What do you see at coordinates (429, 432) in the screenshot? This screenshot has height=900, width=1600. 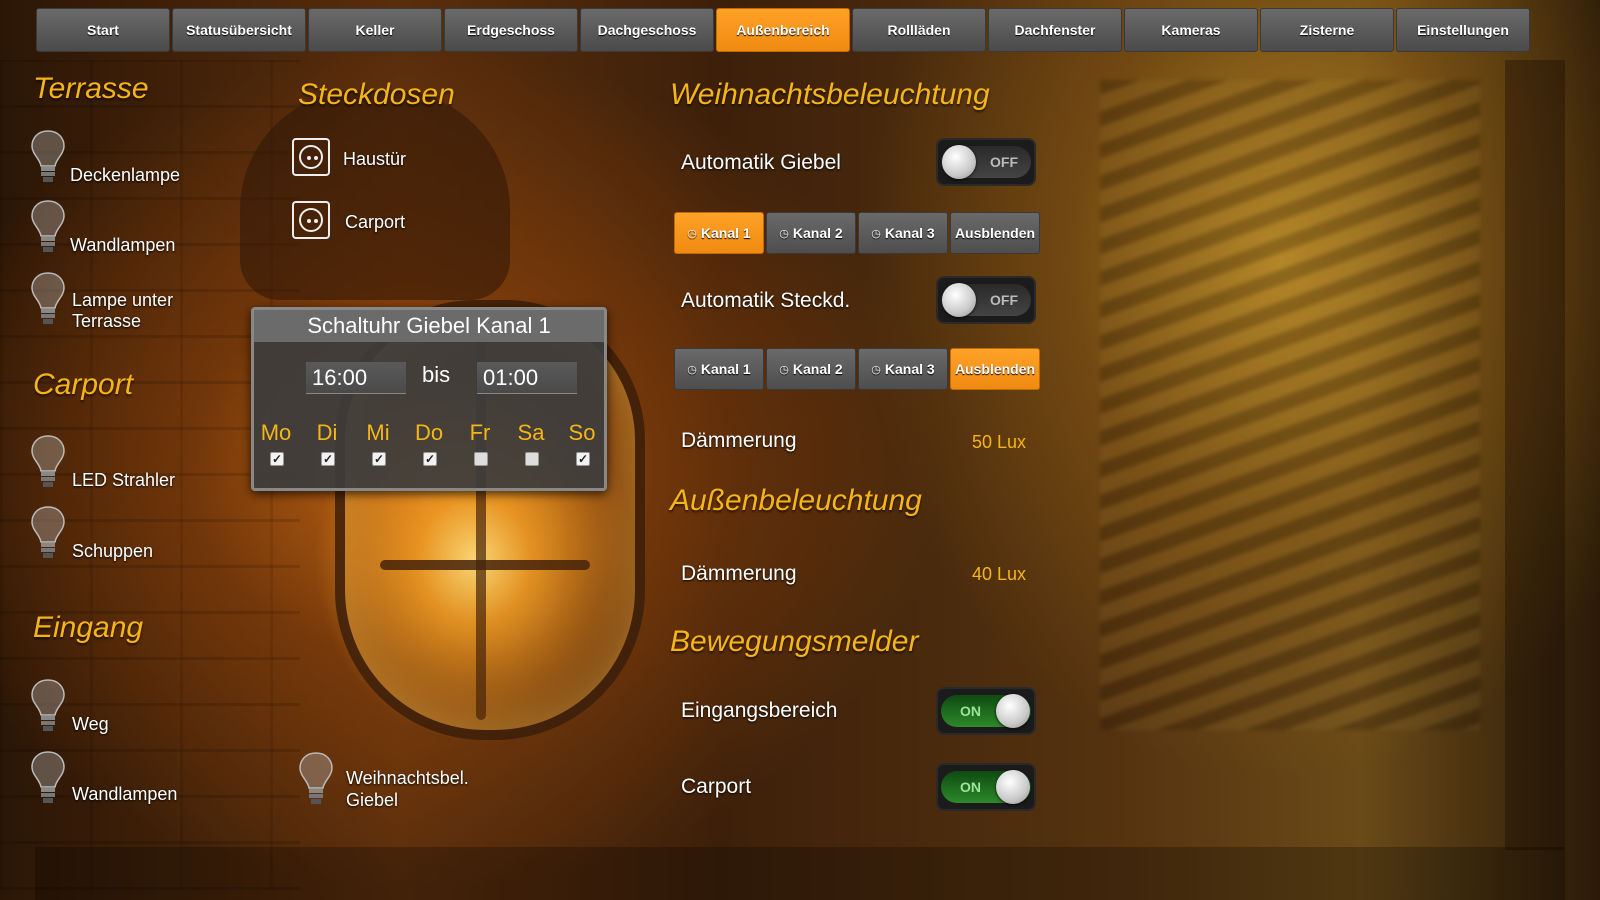 I see `day-label-do: Do` at bounding box center [429, 432].